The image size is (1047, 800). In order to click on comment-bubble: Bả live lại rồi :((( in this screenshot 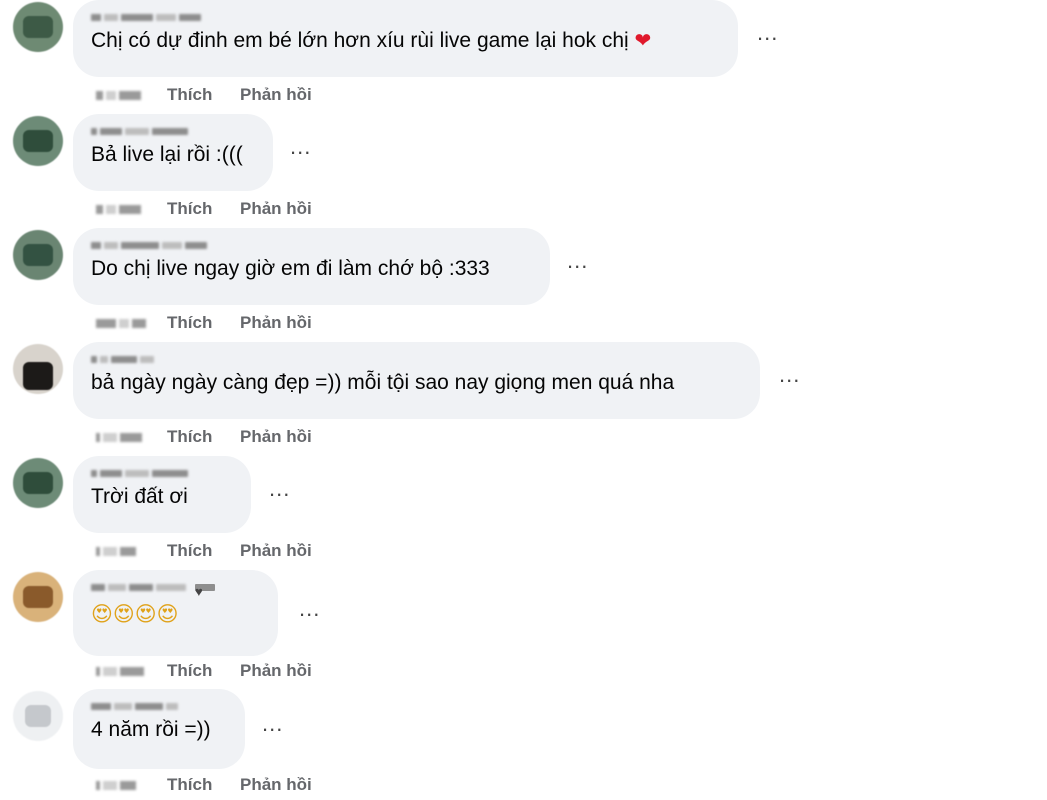, I will do `click(173, 152)`.